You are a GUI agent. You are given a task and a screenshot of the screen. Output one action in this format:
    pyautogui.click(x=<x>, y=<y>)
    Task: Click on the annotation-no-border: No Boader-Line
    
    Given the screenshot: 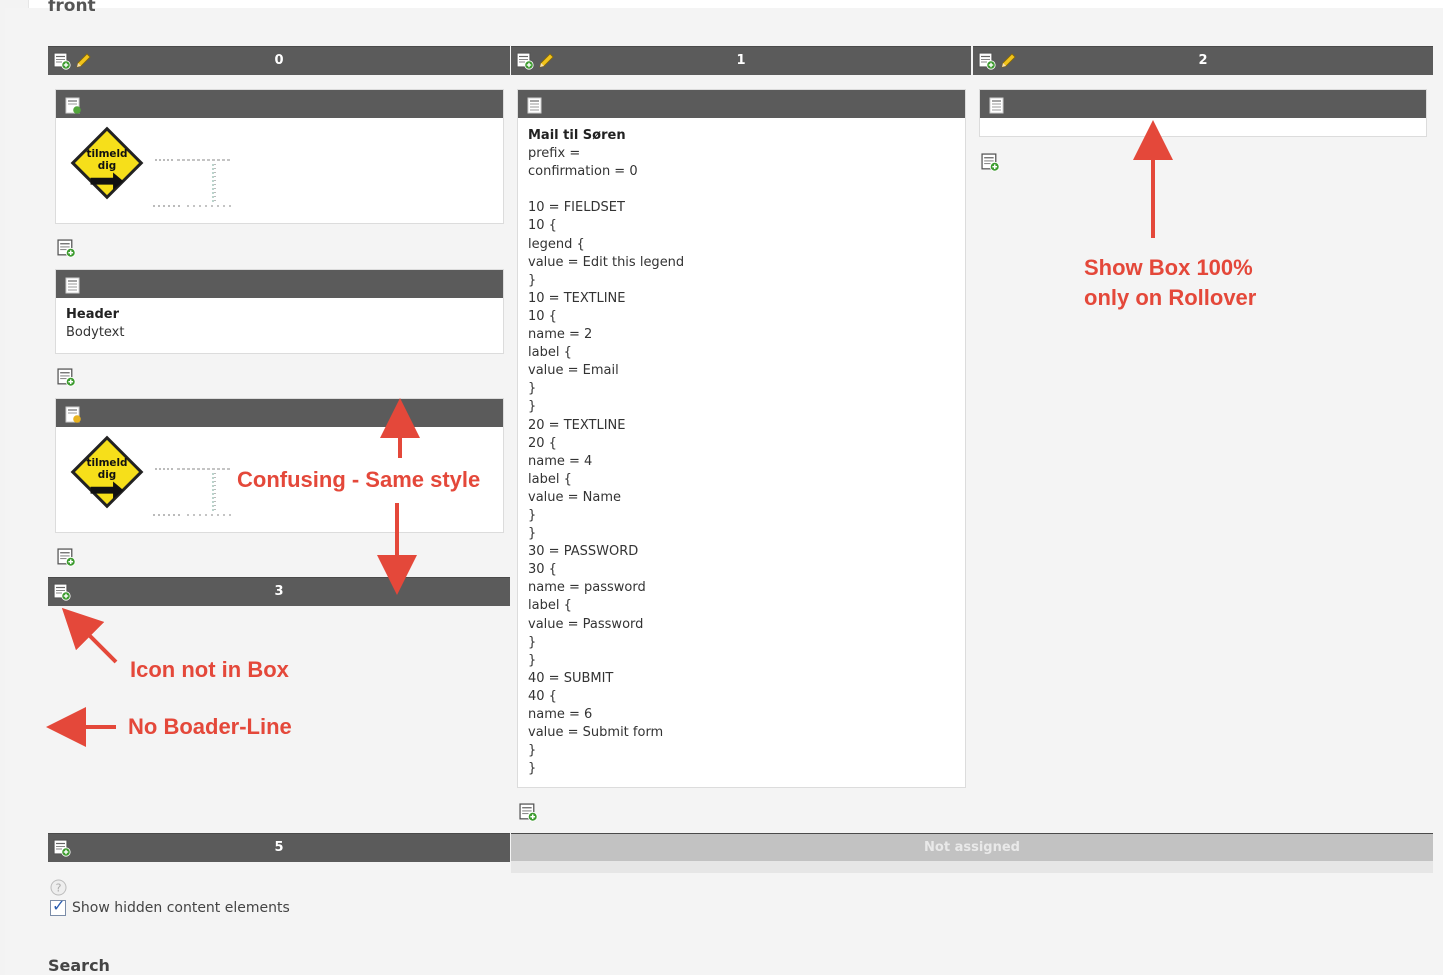 What is the action you would take?
    pyautogui.click(x=210, y=726)
    